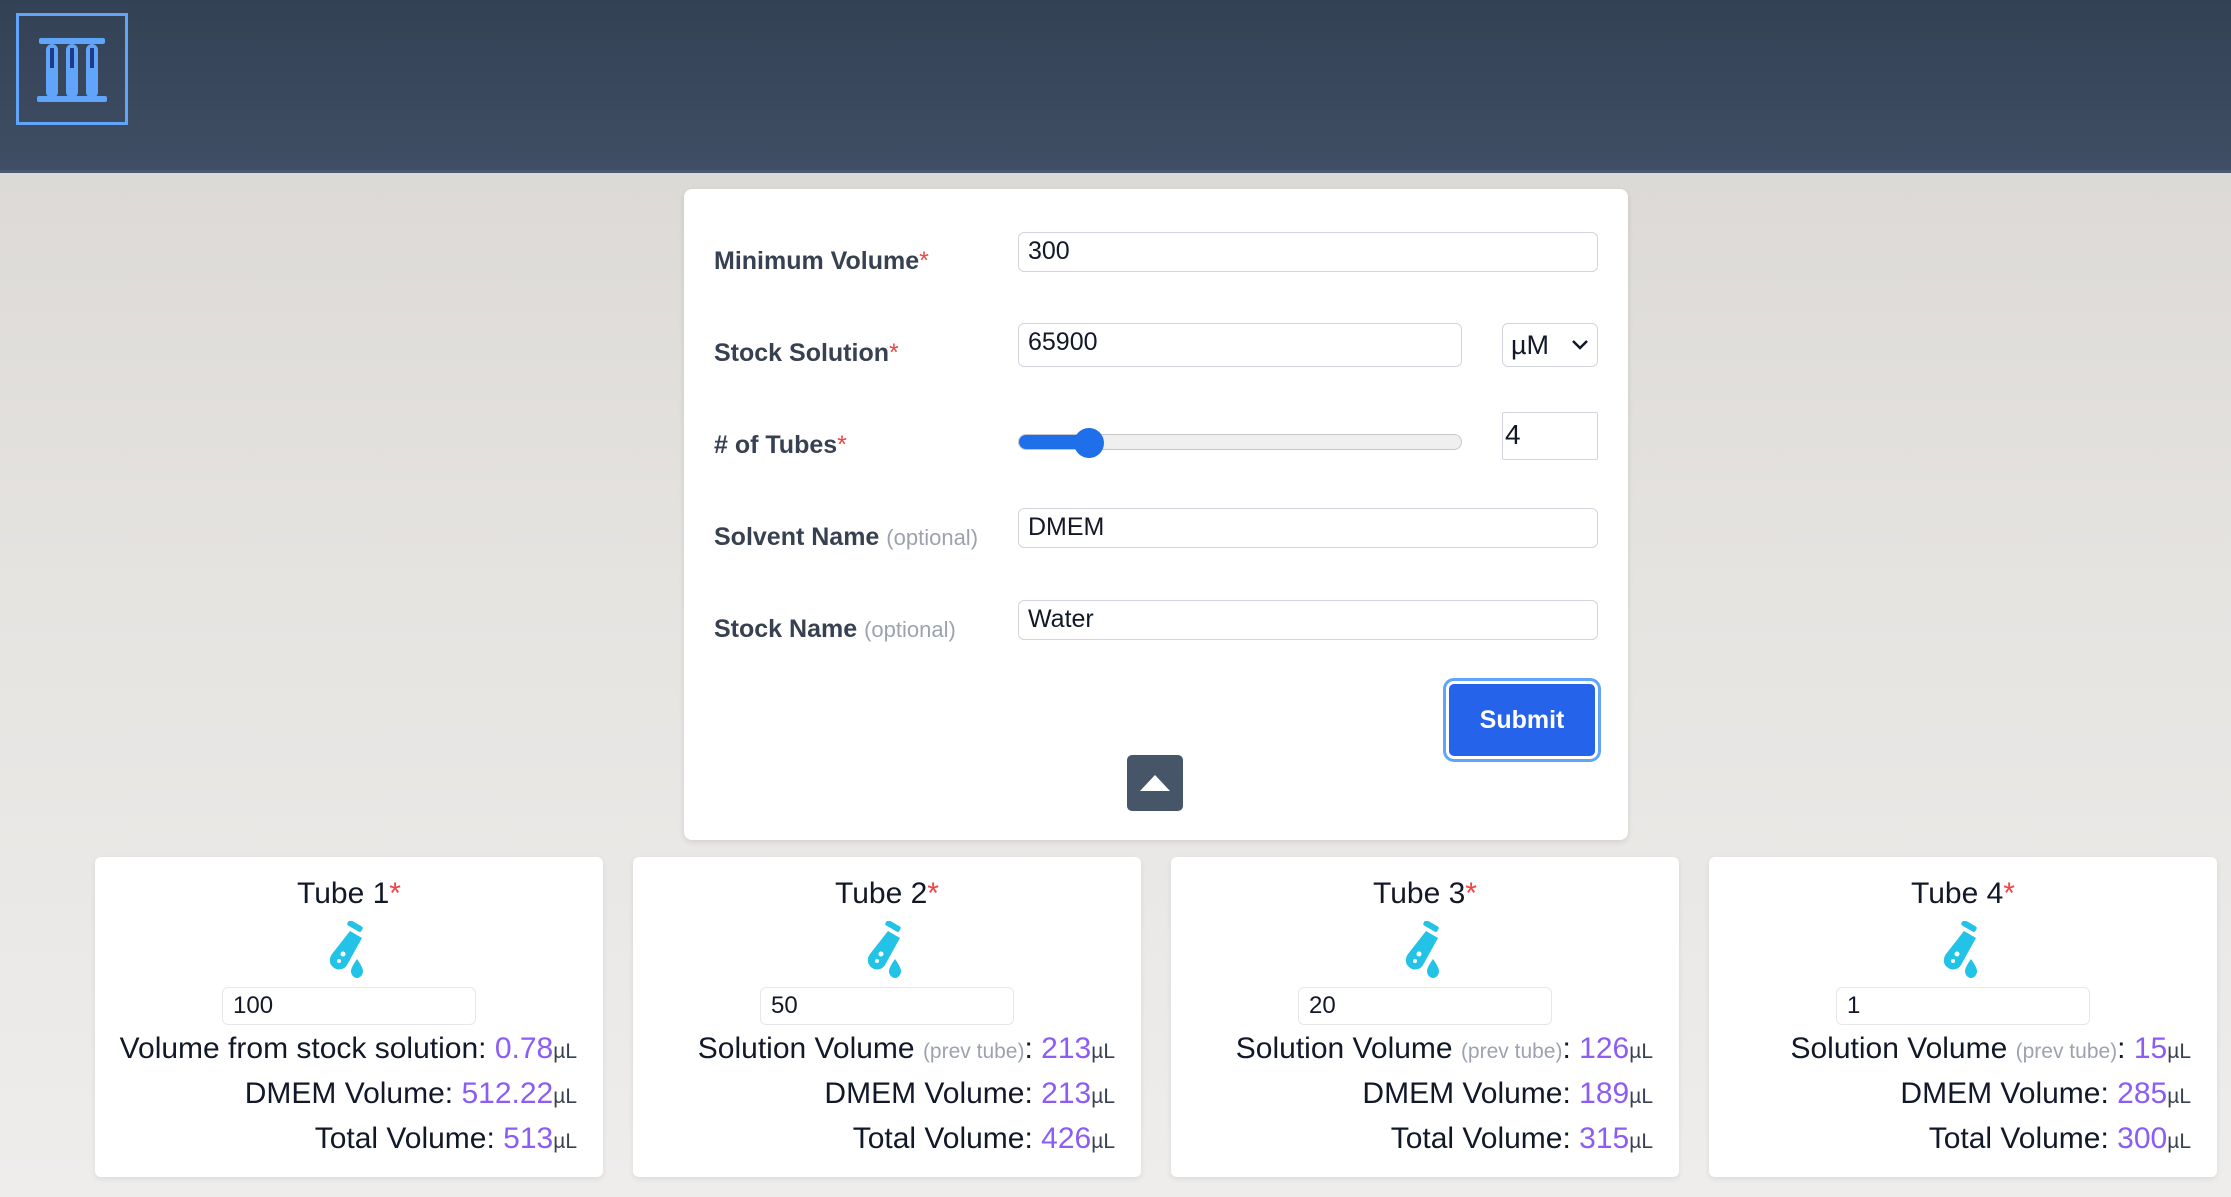 The image size is (2231, 1197). Describe the element at coordinates (1240, 345) in the screenshot. I see `stock-solution-input: 65900` at that location.